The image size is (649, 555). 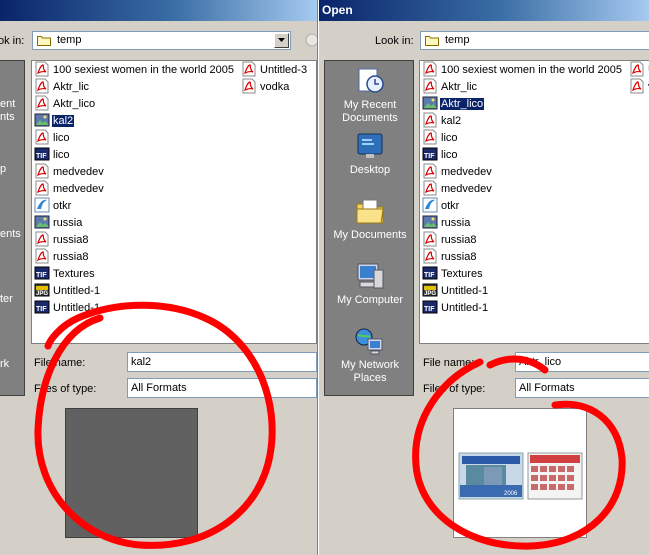 What do you see at coordinates (265, 87) in the screenshot?
I see `file-list-item: vodka` at bounding box center [265, 87].